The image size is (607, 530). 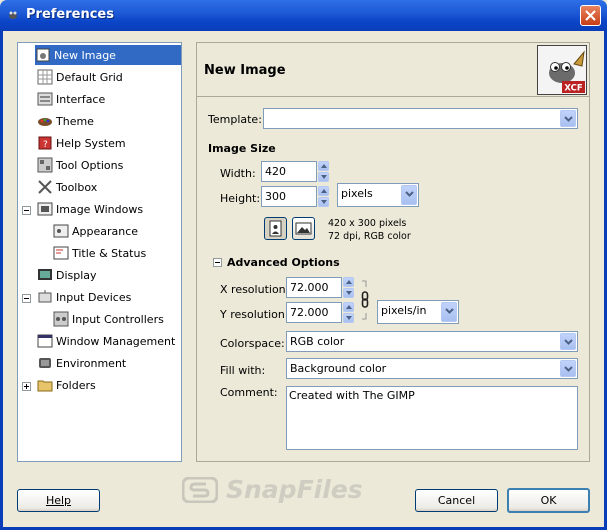 I want to click on height-increment-button, so click(x=323, y=191).